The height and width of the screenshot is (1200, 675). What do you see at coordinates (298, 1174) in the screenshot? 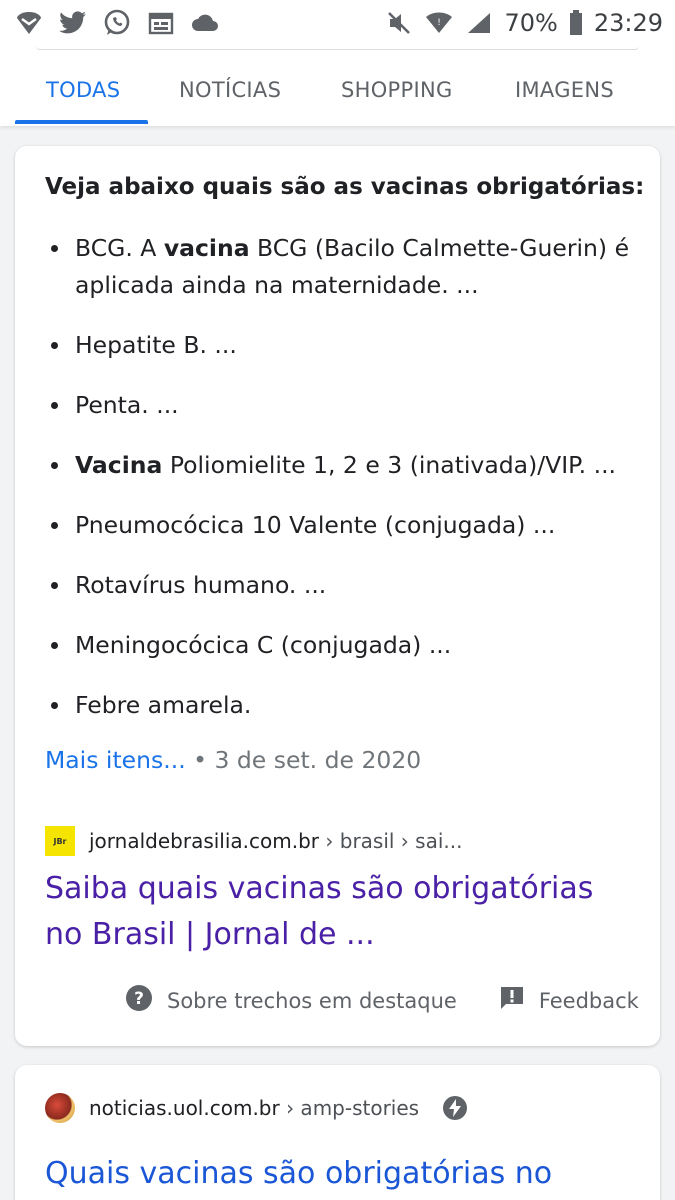
I see `result-title-link: Quais vacinas são obrigatórias no` at bounding box center [298, 1174].